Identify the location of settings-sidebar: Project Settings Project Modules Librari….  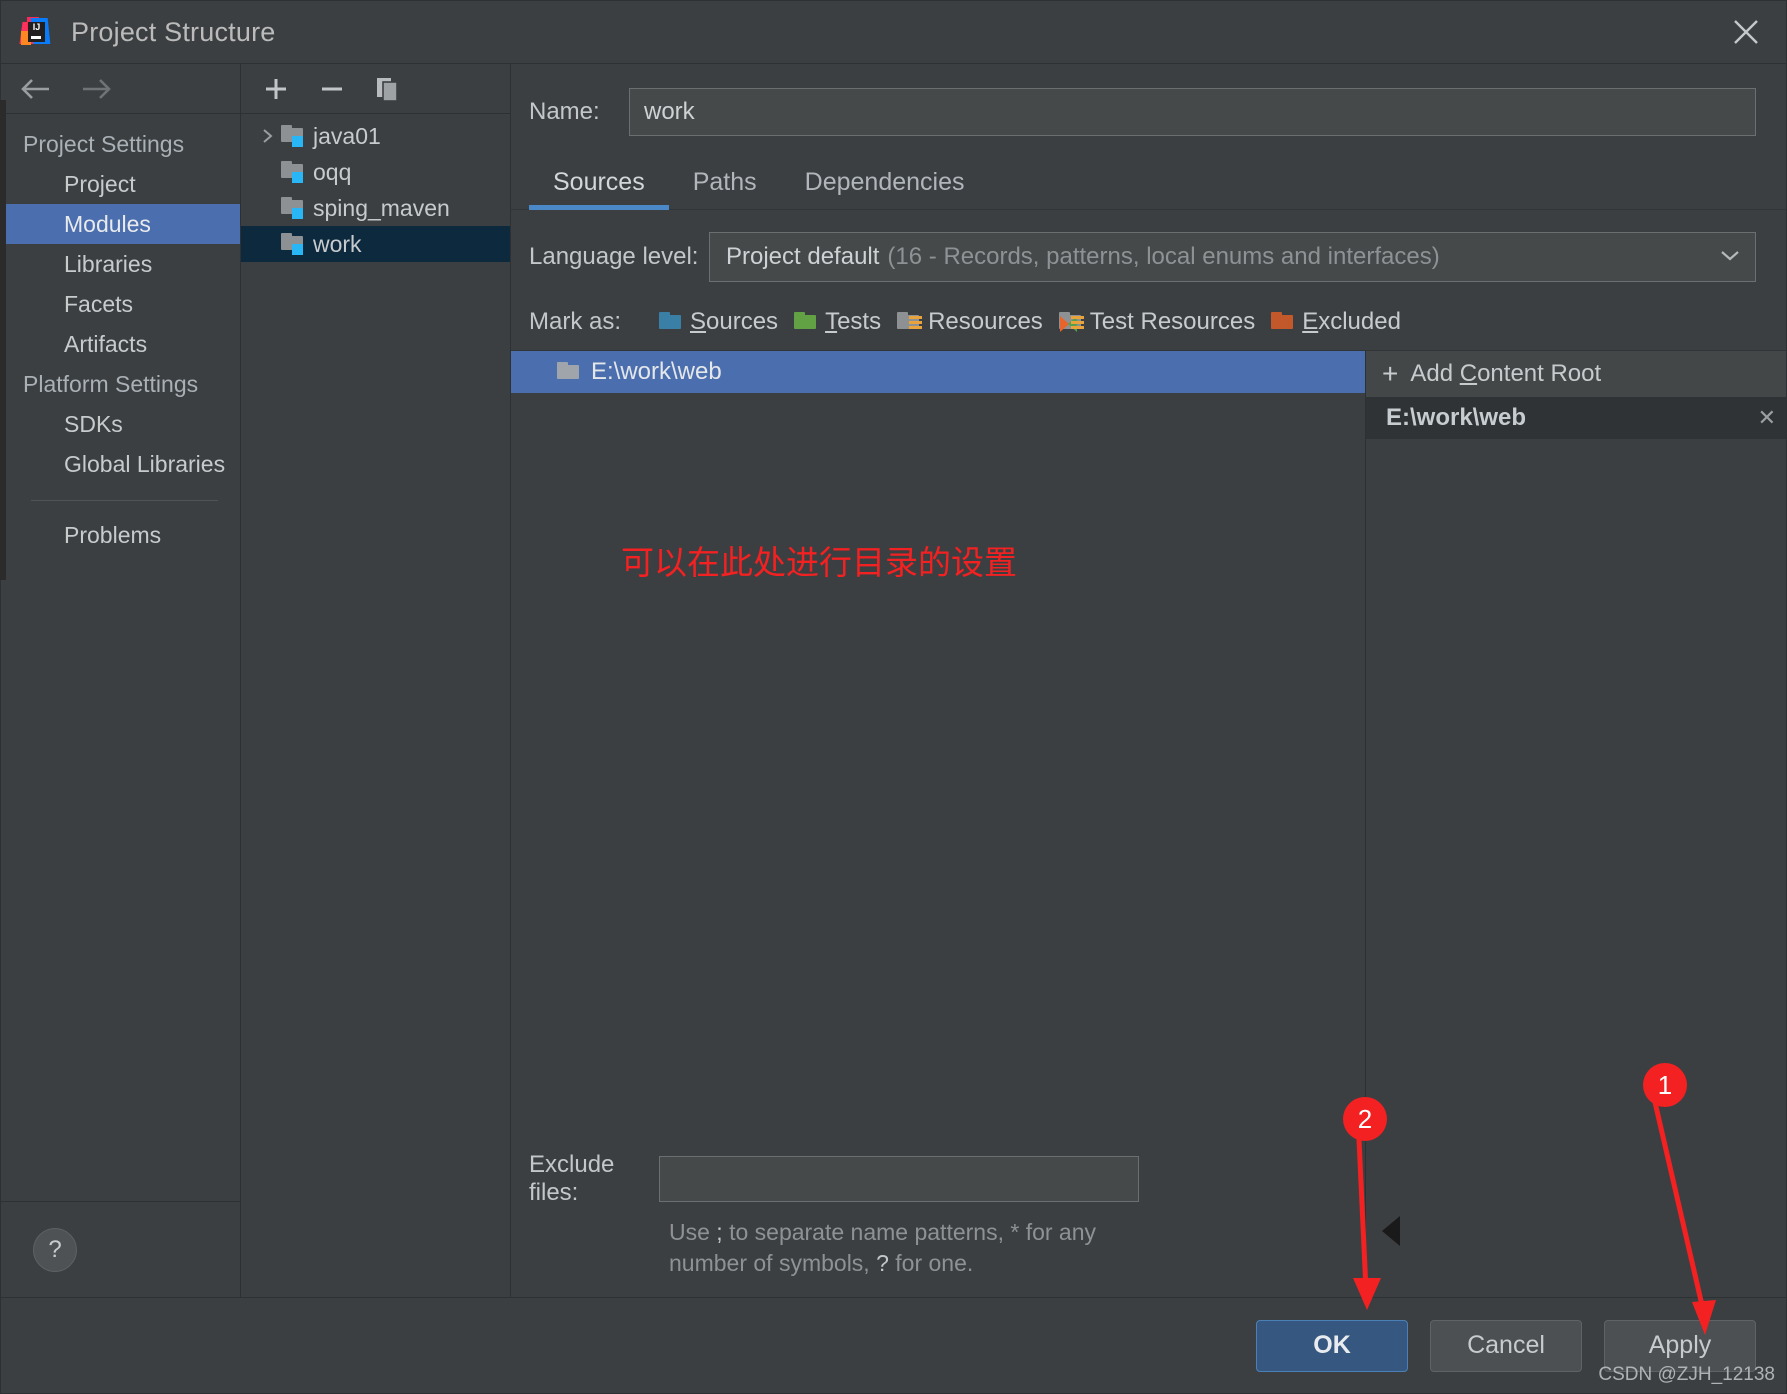
(121, 680).